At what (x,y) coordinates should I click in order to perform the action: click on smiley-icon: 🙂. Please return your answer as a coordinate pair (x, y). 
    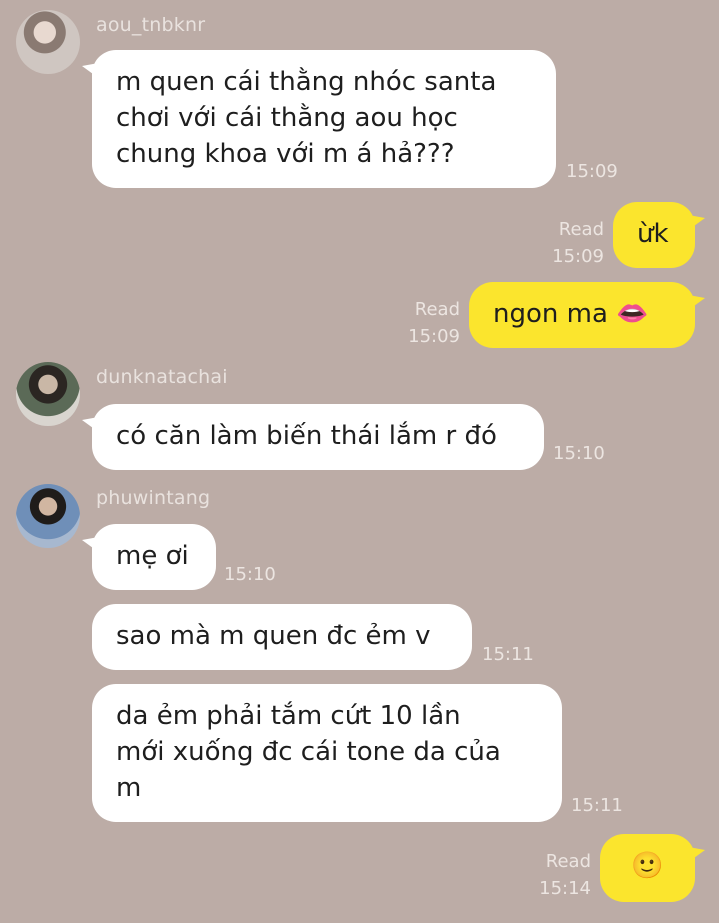
    Looking at the image, I should click on (647, 866).